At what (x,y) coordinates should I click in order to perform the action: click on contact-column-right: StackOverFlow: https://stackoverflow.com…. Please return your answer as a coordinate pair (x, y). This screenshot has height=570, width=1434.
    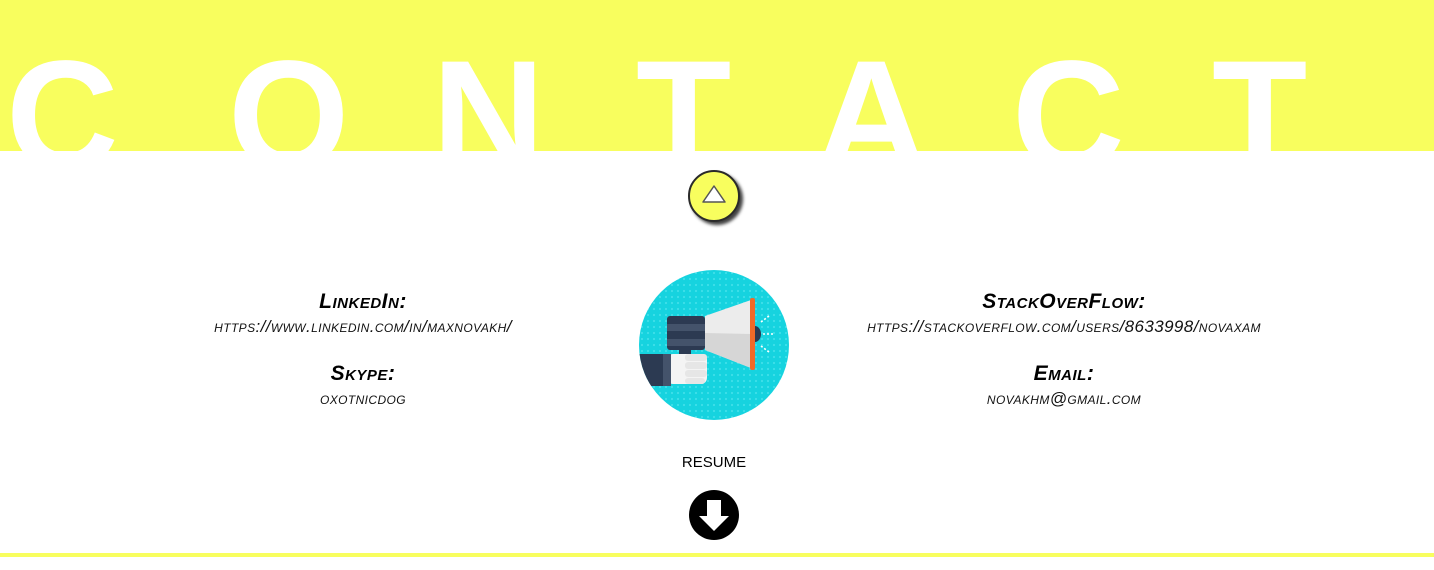
    Looking at the image, I should click on (1064, 349).